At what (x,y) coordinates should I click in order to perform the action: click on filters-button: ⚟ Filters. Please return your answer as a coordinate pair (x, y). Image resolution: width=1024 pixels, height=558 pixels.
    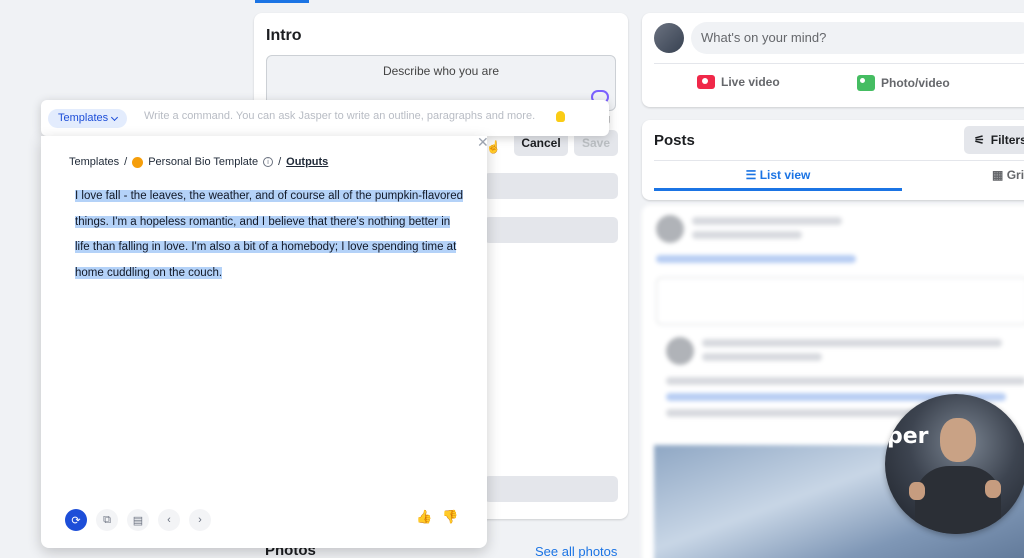
    Looking at the image, I should click on (994, 140).